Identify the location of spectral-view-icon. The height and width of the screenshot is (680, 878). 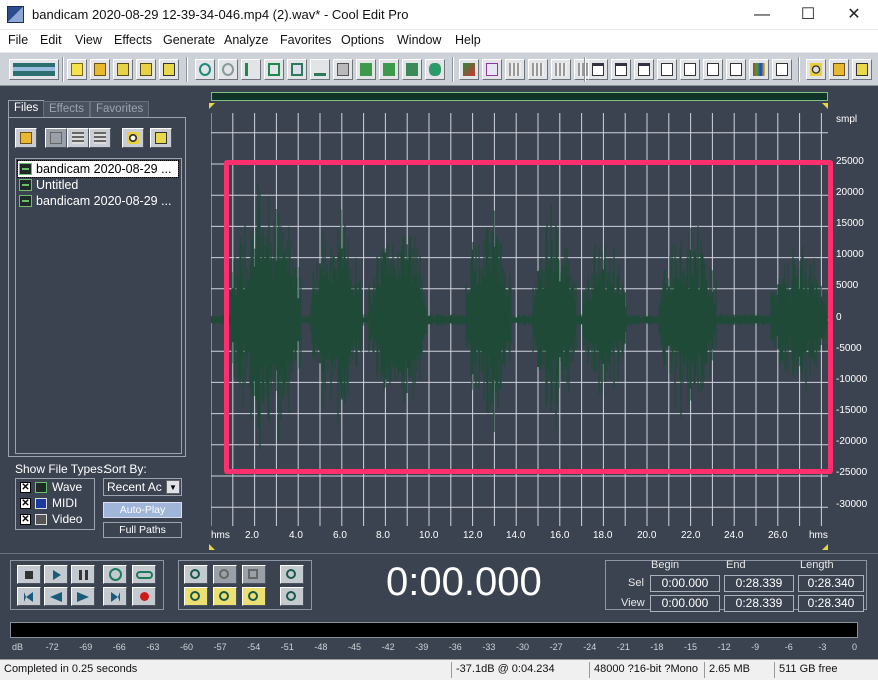
(492, 69).